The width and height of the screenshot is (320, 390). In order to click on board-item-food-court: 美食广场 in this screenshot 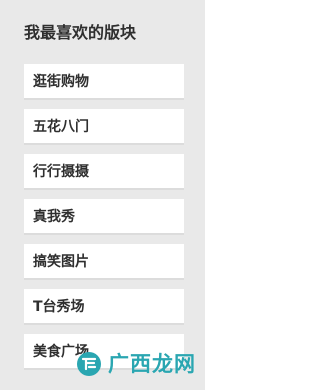, I will do `click(104, 352)`.